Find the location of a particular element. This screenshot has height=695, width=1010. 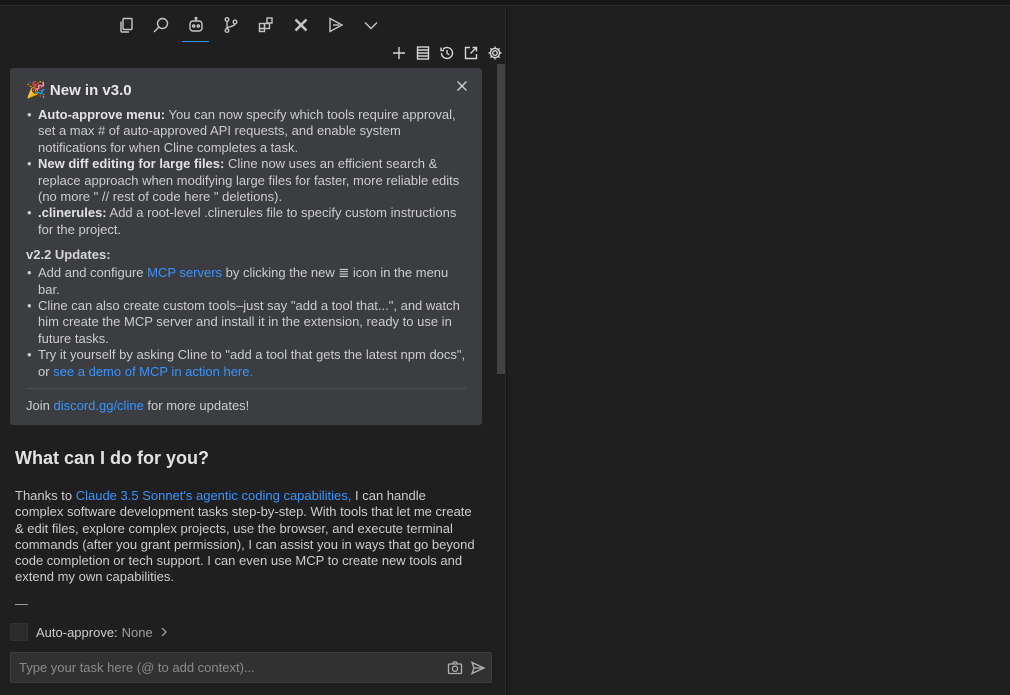

item-text: Add and configure is located at coordinates (93, 273).